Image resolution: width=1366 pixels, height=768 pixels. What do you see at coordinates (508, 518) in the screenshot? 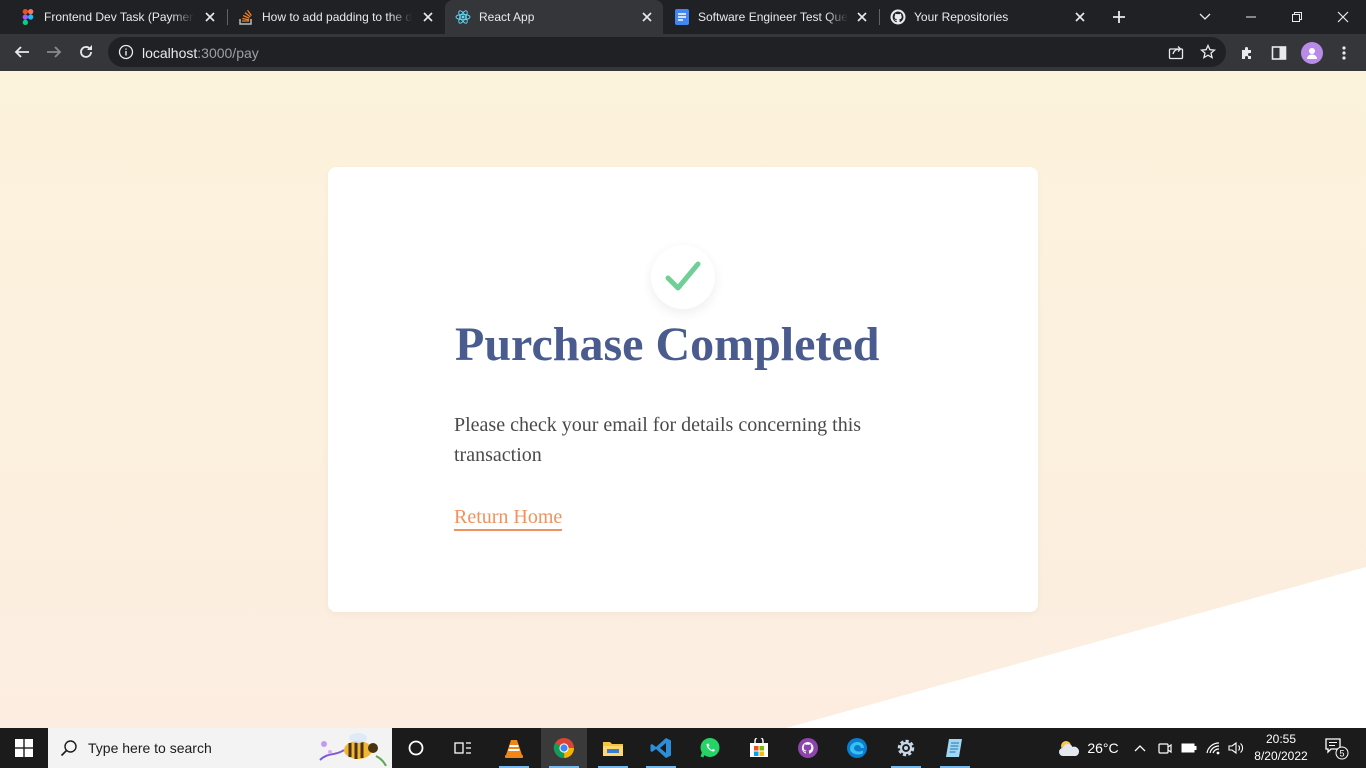
I see `return-home-link: Return Home` at bounding box center [508, 518].